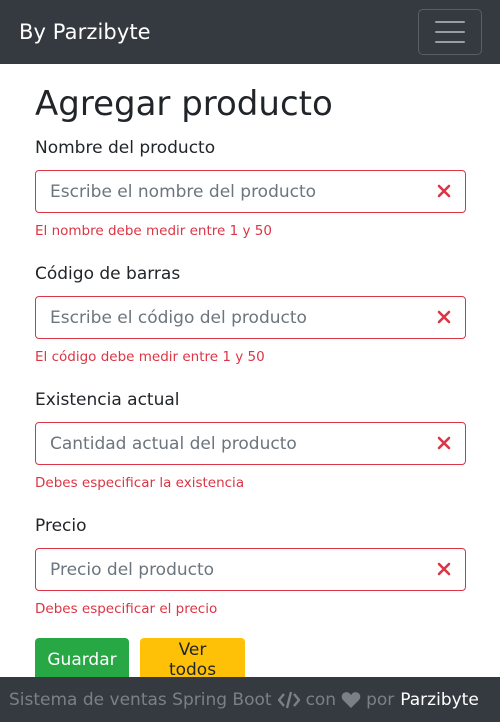  I want to click on page-title: Agregar producto, so click(184, 104).